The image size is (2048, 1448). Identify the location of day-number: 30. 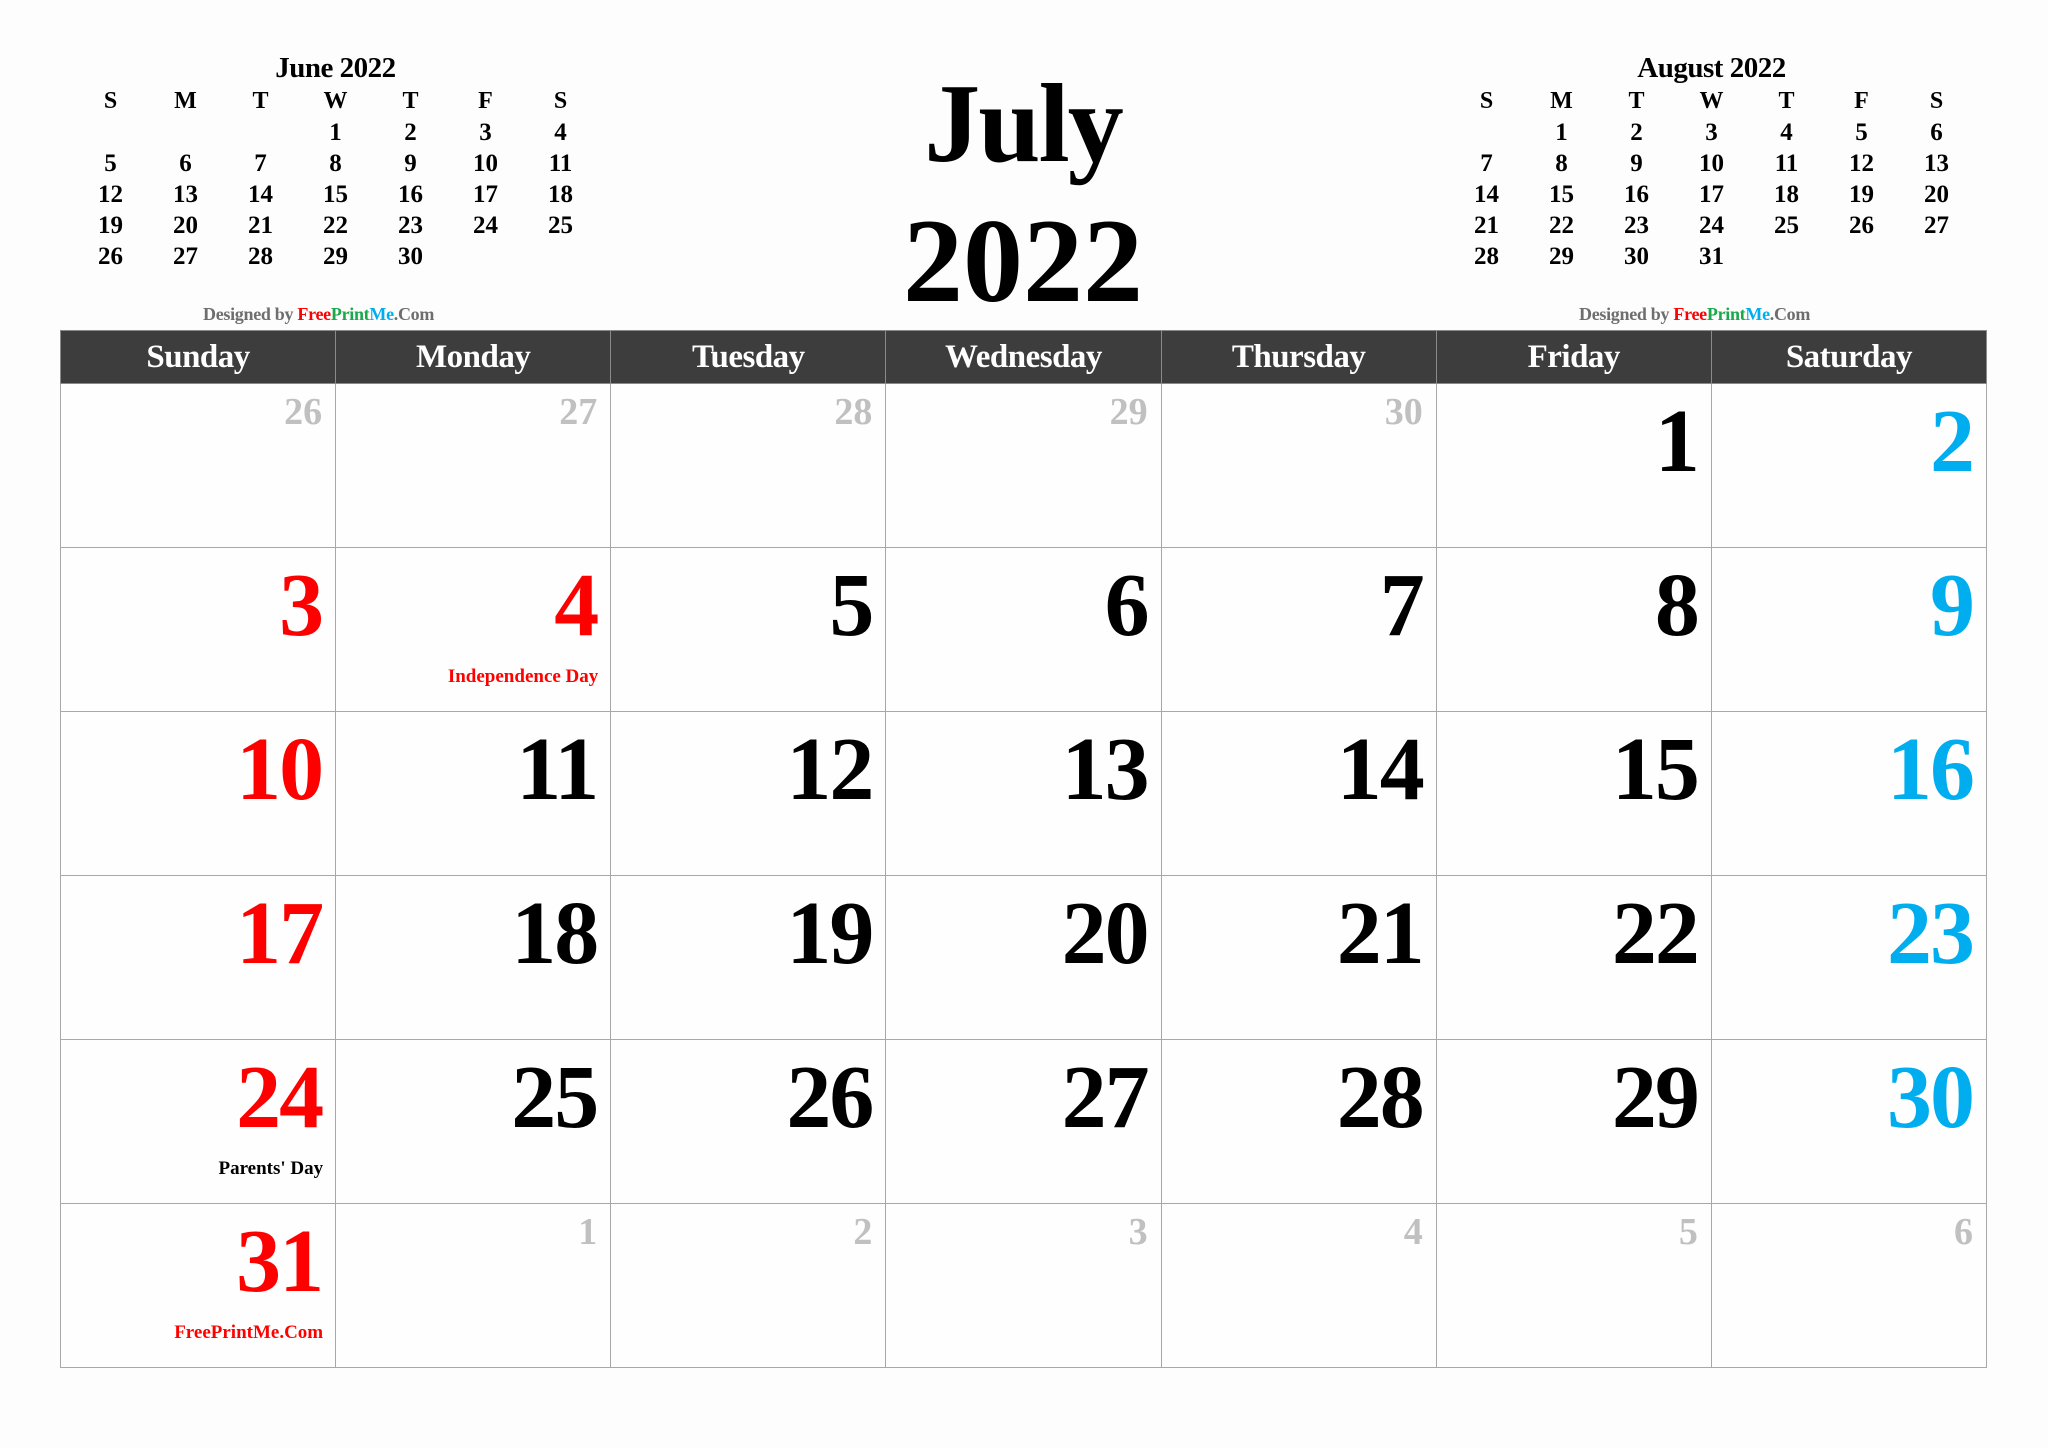
(1403, 412).